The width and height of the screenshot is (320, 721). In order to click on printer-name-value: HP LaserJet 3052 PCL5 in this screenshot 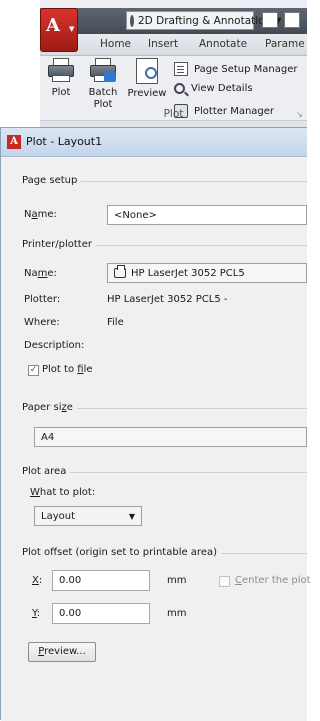, I will do `click(188, 273)`.